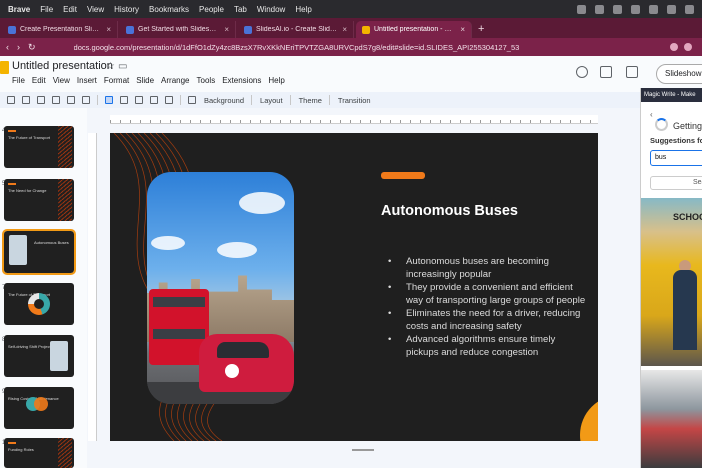 The width and height of the screenshot is (702, 468). I want to click on slide-thumbnail: The Need for Change, so click(39, 200).